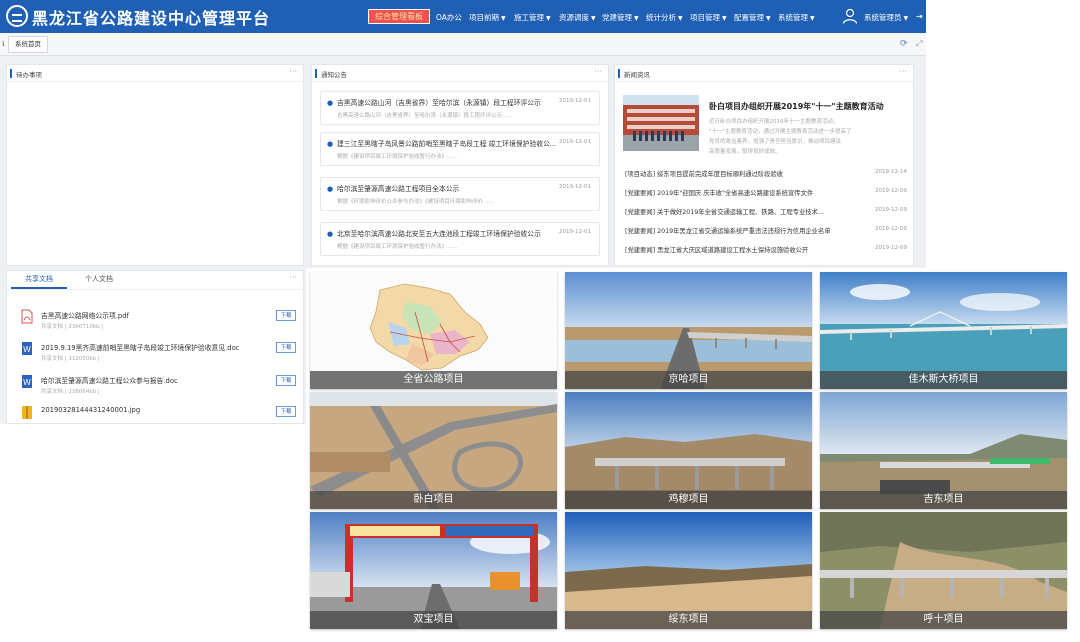  What do you see at coordinates (774, 122) in the screenshot?
I see `featured-news-summary: 近日卧白项目办组织开展2019年十一主题教育活动，` at bounding box center [774, 122].